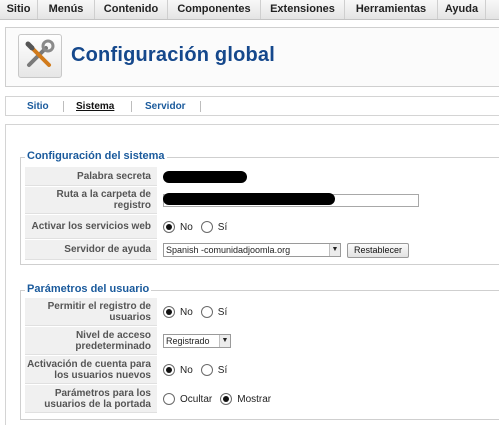 The width and height of the screenshot is (499, 425). Describe the element at coordinates (19, 9) in the screenshot. I see `menu-item-sitio: Sitio` at that location.